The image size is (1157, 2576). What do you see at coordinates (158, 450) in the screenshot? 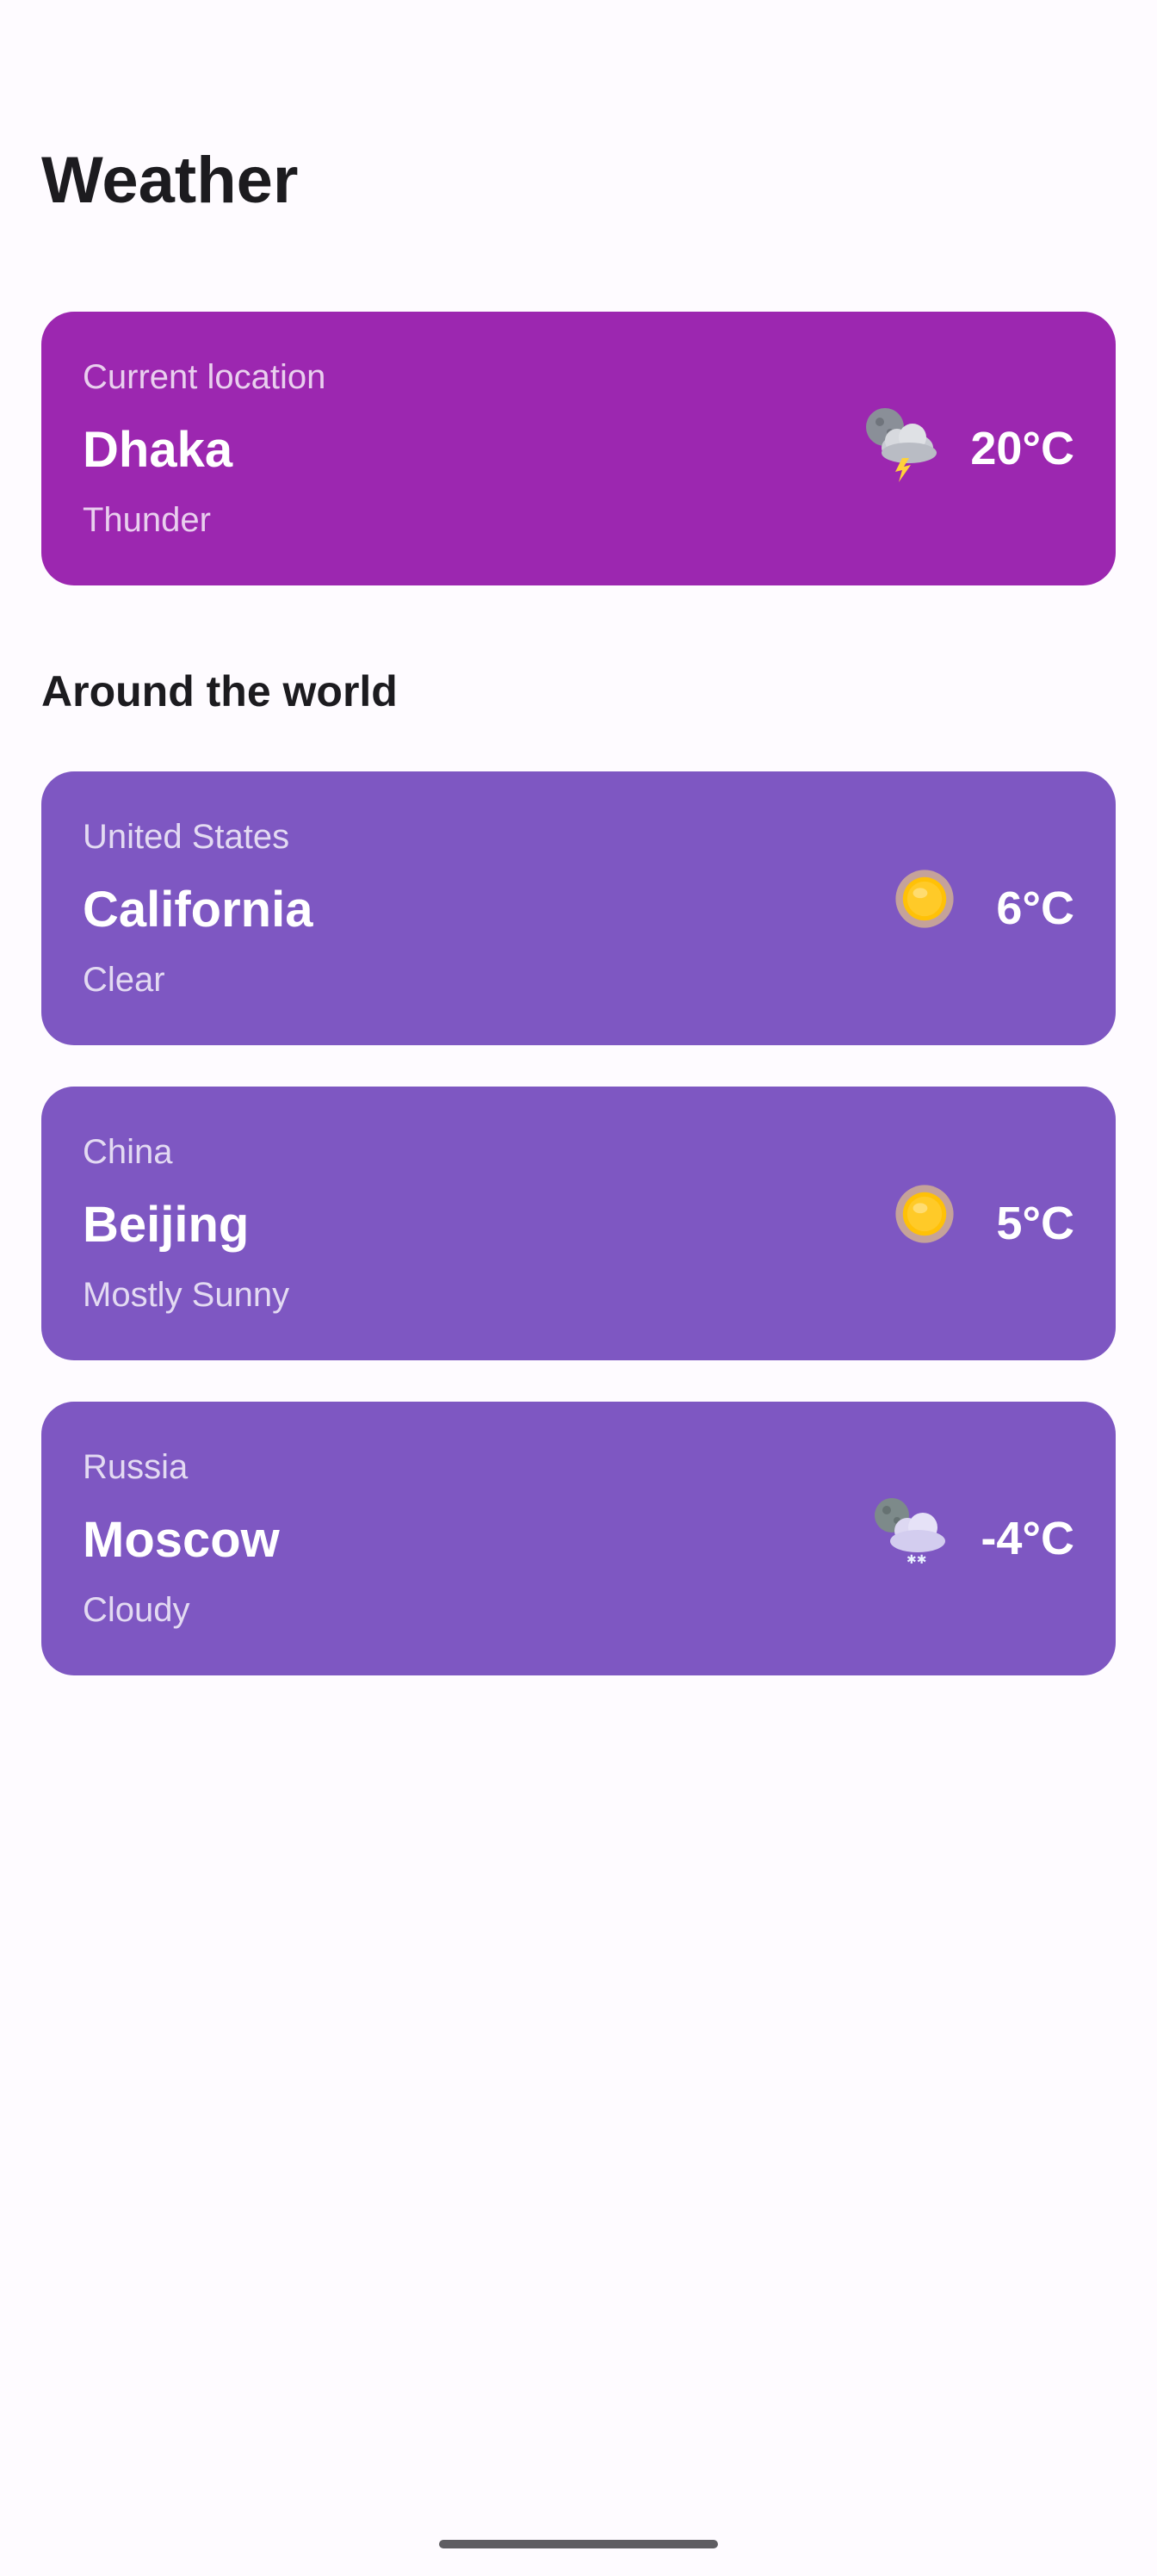
I see `city-name: Dhaka` at bounding box center [158, 450].